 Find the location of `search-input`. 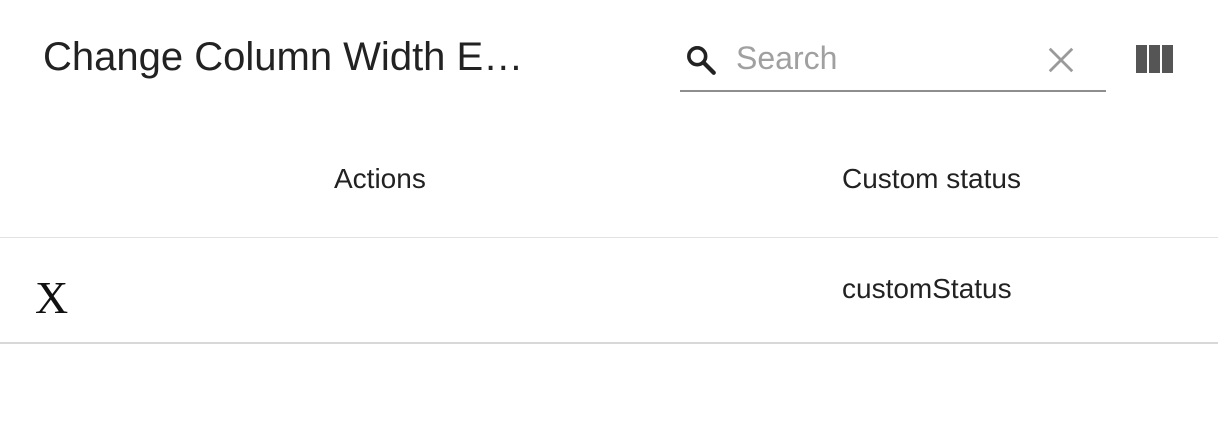

search-input is located at coordinates (886, 58).